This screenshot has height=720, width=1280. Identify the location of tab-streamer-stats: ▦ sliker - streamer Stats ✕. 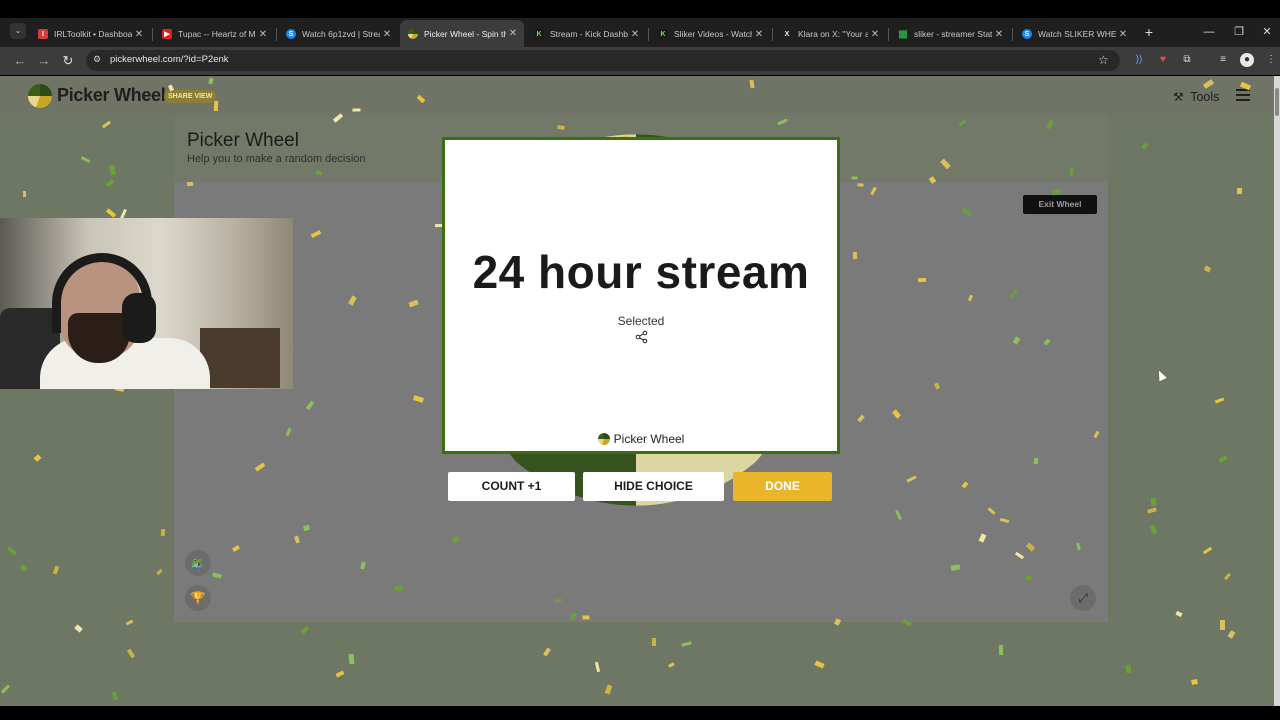
(950, 34).